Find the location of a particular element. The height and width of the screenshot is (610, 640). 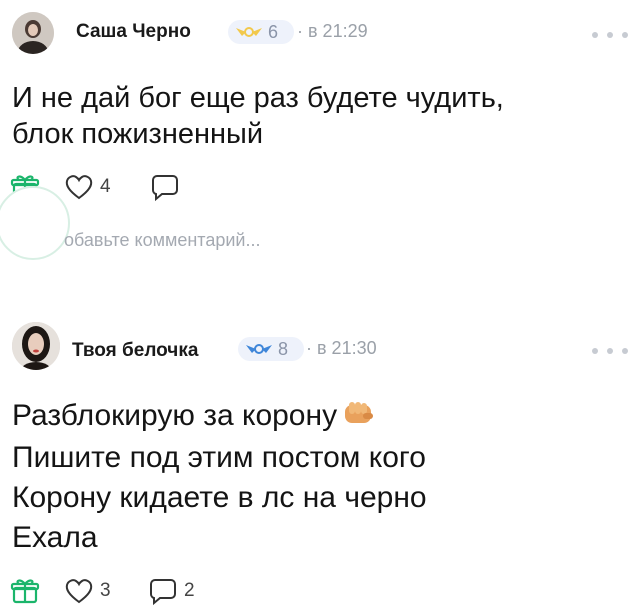

post-text-line: И не дай бог еще раз будете чудить, is located at coordinates (258, 98).